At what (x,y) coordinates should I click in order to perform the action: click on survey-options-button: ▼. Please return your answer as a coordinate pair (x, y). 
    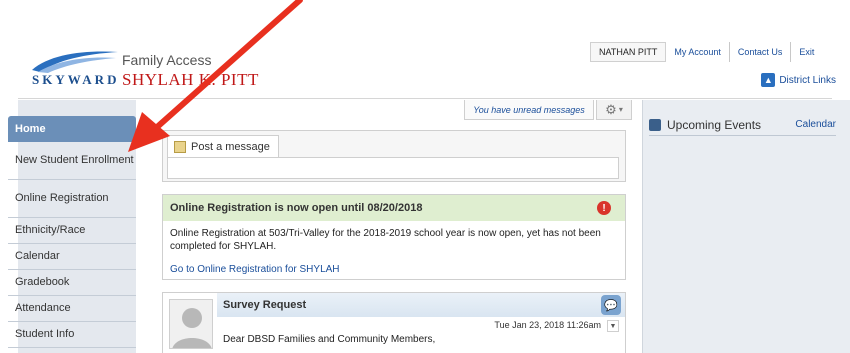
    Looking at the image, I should click on (613, 326).